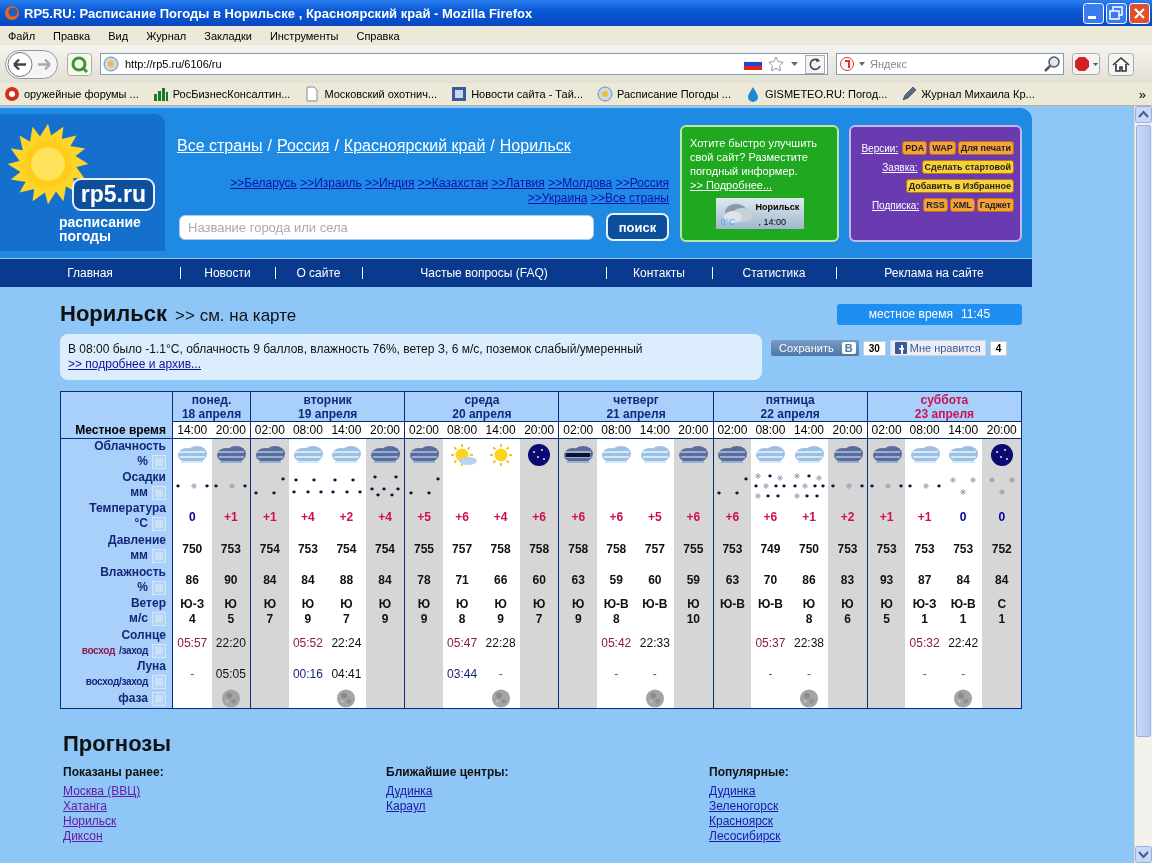 The width and height of the screenshot is (1152, 864). Describe the element at coordinates (72, 35) in the screenshot. I see `menu-item: Правка` at that location.